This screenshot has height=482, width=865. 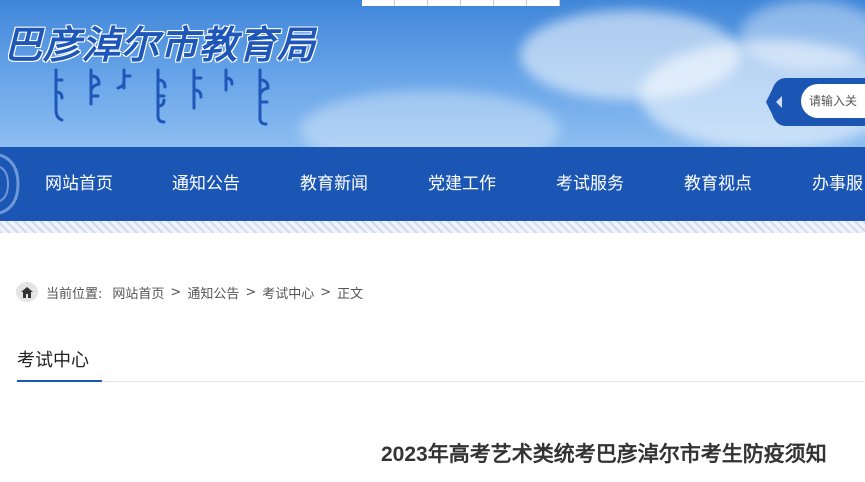 I want to click on breadcrumb-notices: 通知公告, so click(x=213, y=292).